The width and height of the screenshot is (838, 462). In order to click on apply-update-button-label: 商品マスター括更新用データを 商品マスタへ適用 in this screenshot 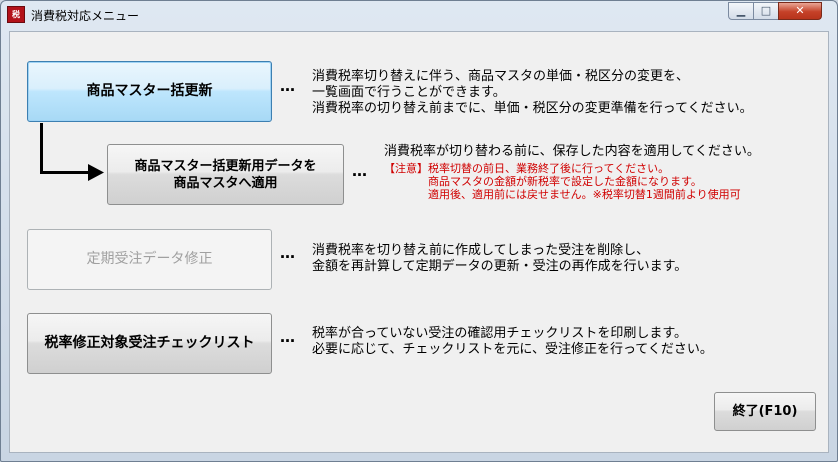, I will do `click(225, 175)`.